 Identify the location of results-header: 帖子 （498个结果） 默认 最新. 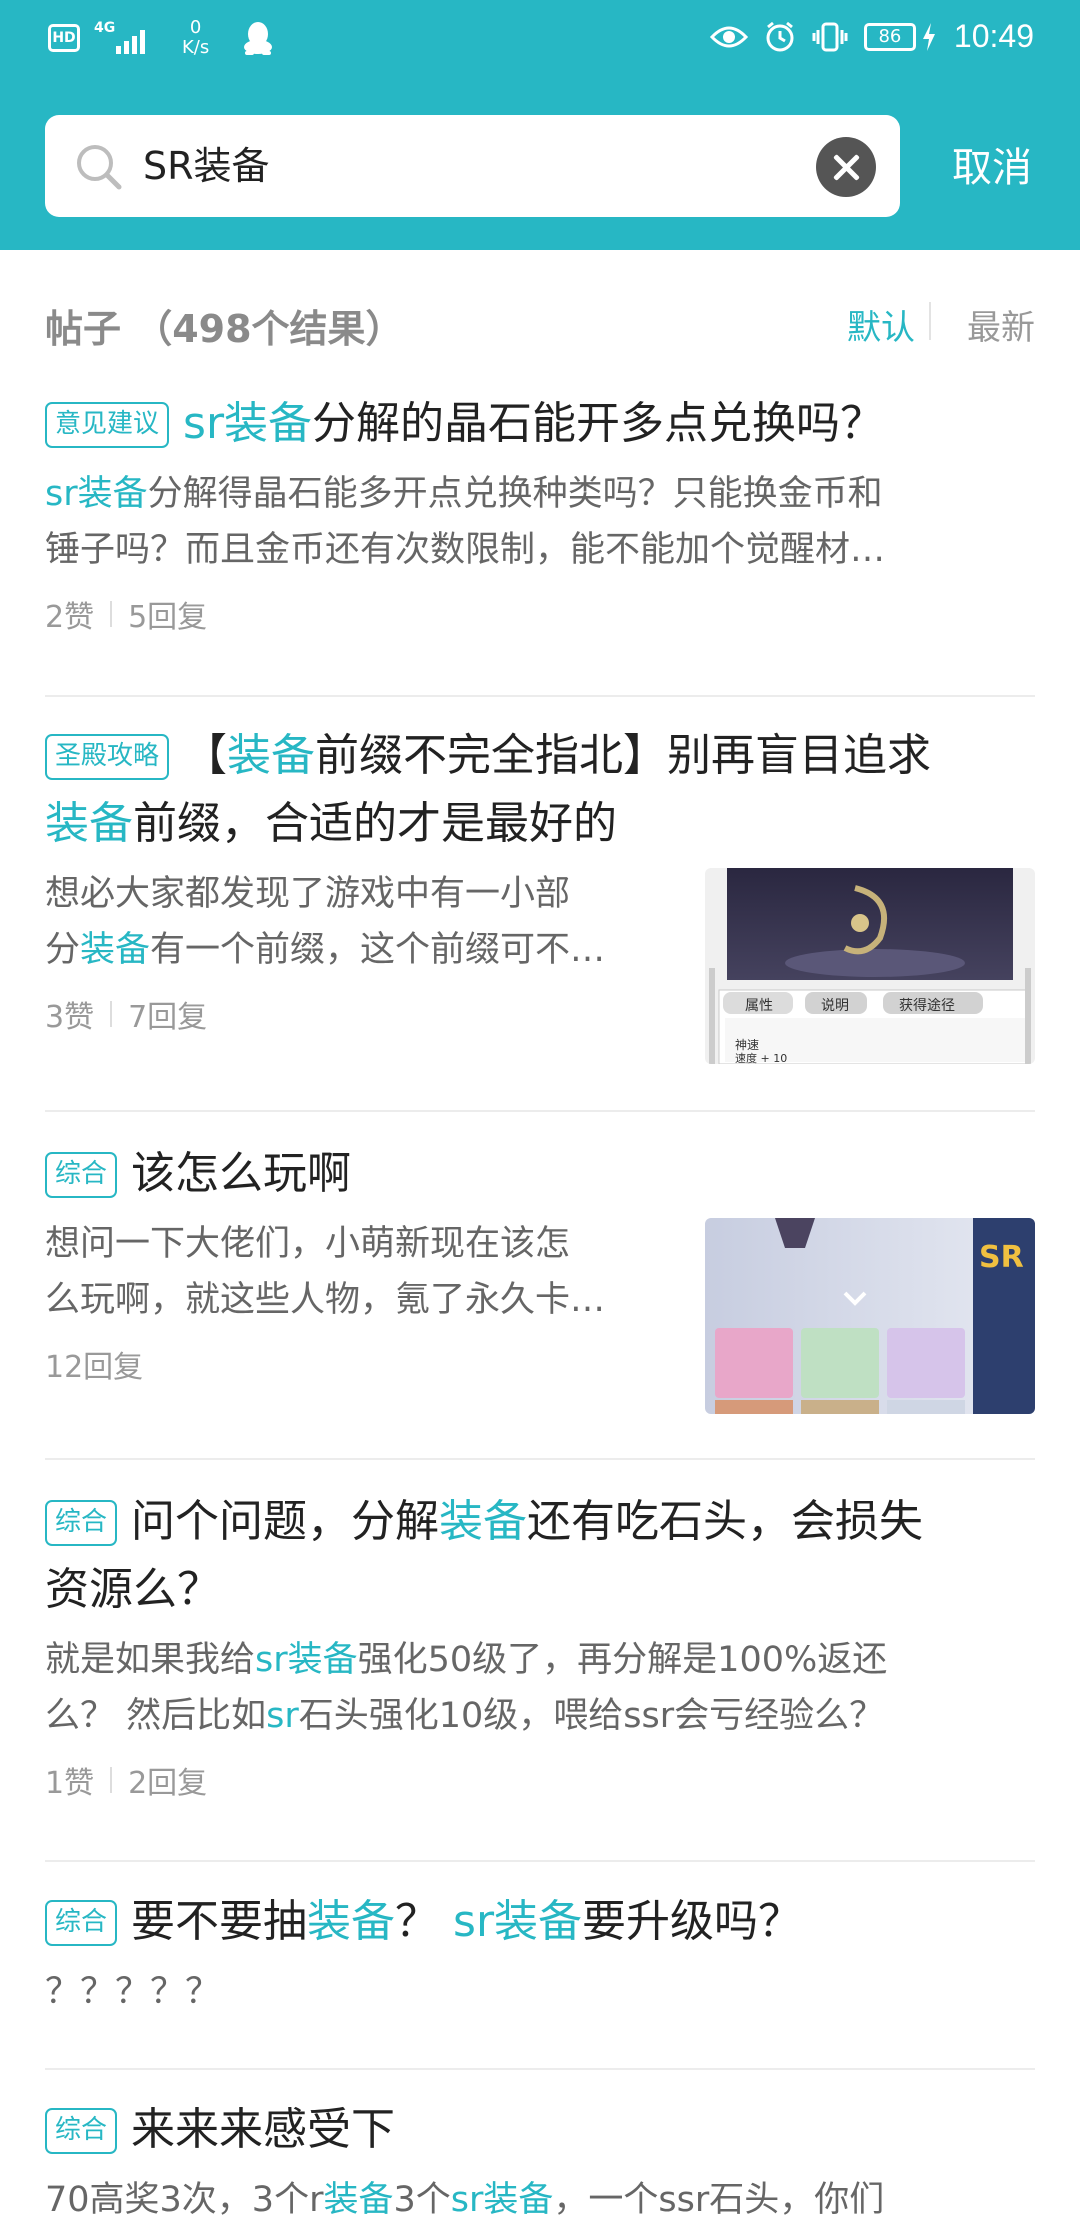
(540, 320).